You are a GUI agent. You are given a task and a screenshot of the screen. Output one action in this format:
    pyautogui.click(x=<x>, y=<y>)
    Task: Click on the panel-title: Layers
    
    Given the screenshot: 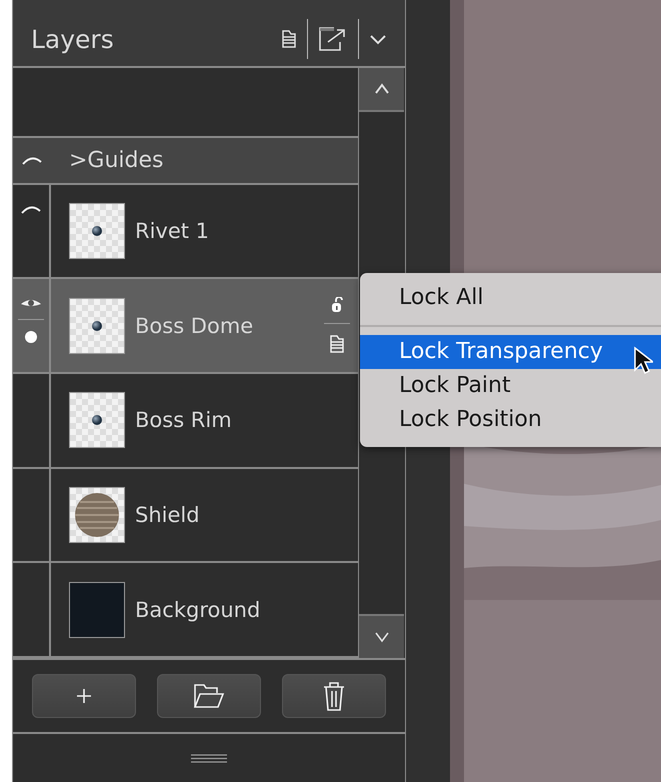 What is the action you would take?
    pyautogui.click(x=72, y=39)
    